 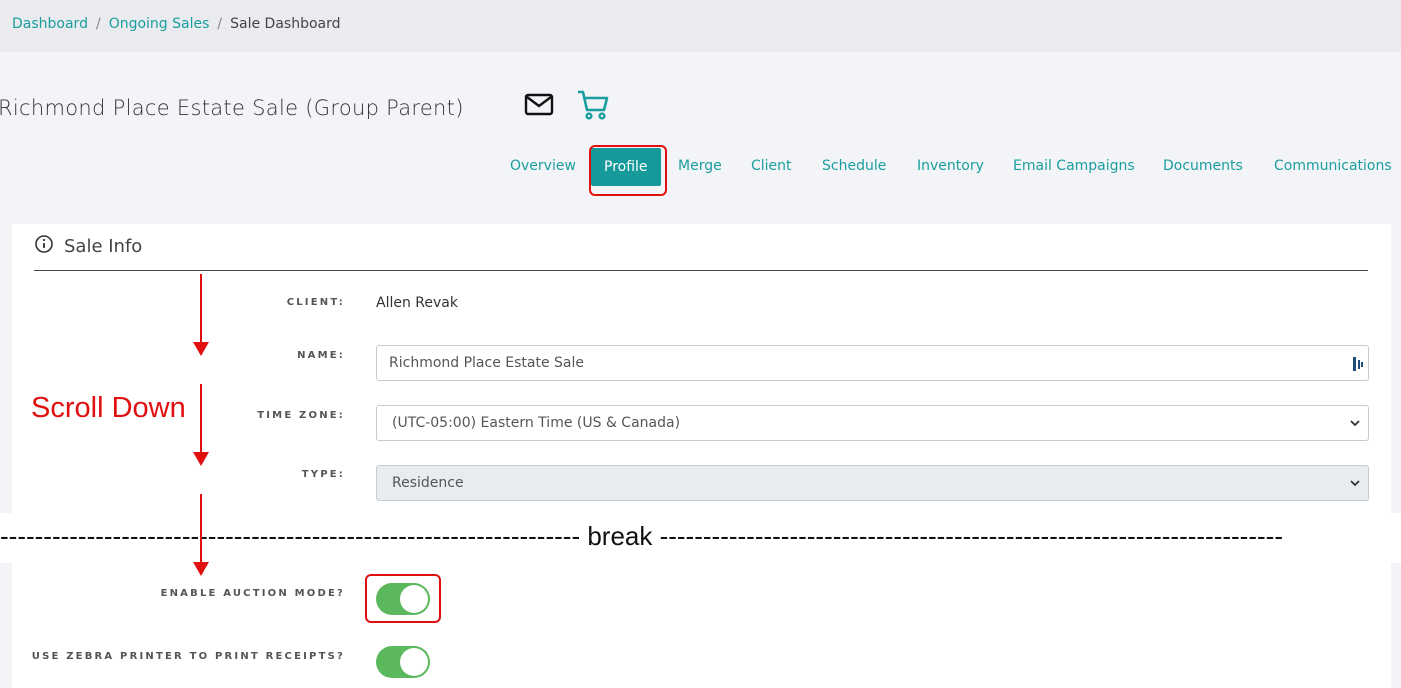 I want to click on name-label: NAME:, so click(x=321, y=355).